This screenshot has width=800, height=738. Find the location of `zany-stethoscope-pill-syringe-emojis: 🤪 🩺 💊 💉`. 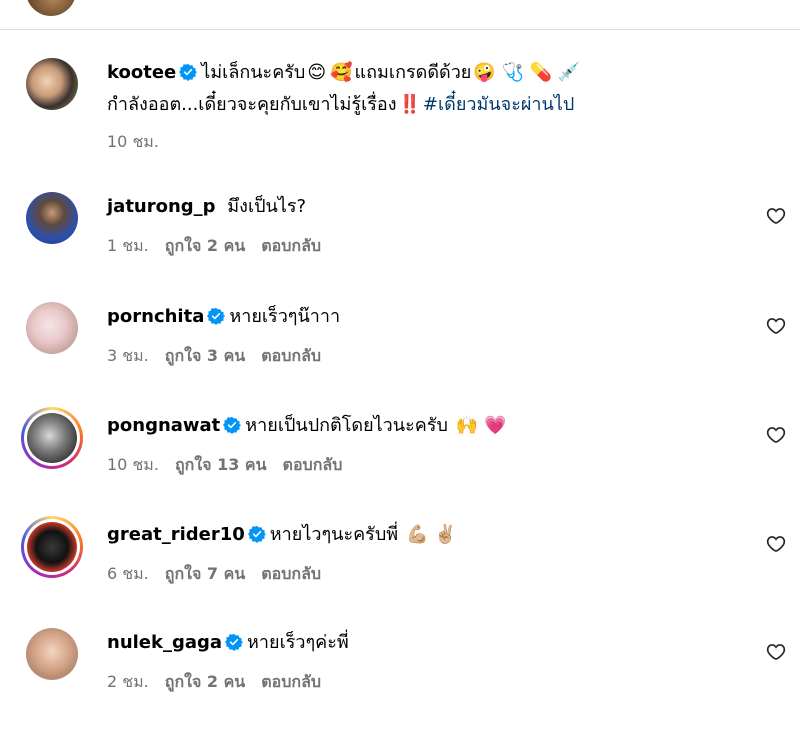

zany-stethoscope-pill-syringe-emojis: 🤪 🩺 💊 💉 is located at coordinates (527, 72).